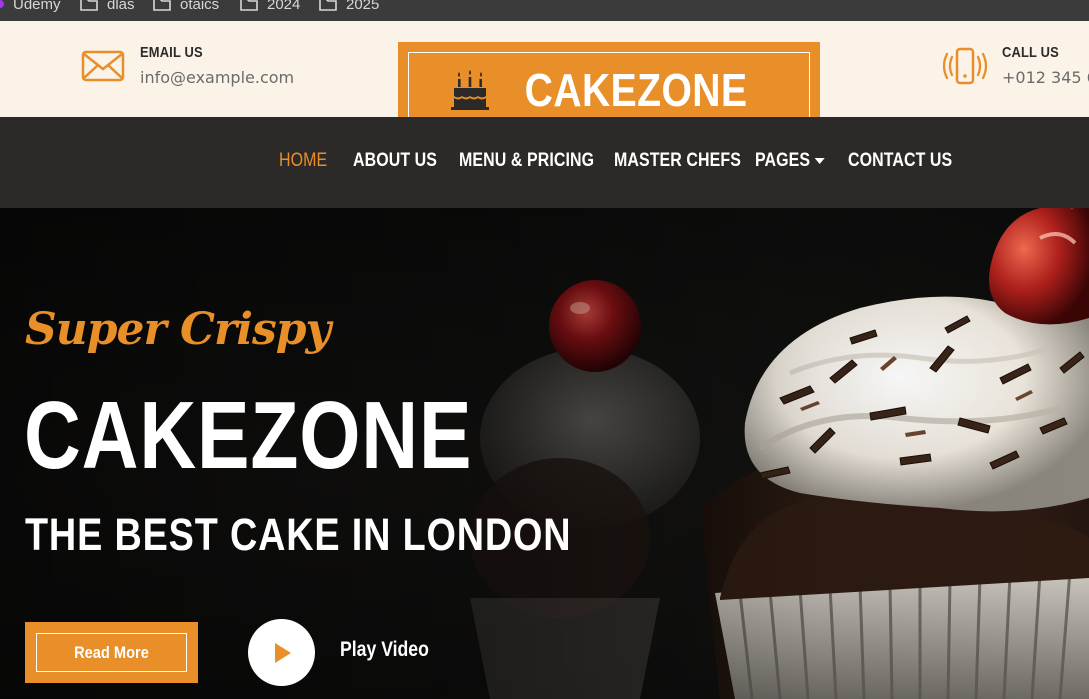 The image size is (1089, 699). Describe the element at coordinates (636, 90) in the screenshot. I see `logo-text: CAKEZONE` at that location.